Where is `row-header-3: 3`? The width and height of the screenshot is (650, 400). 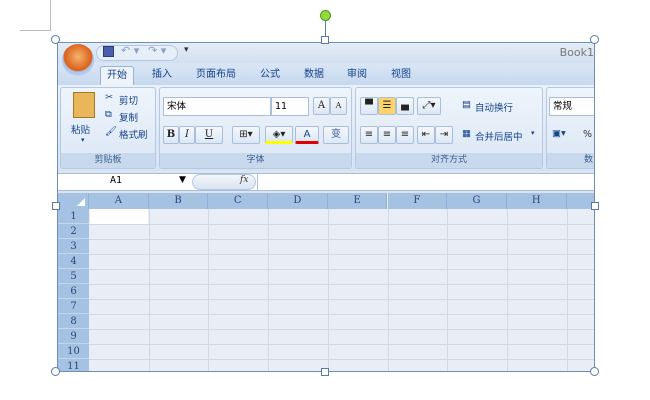
row-header-3: 3 is located at coordinates (73, 246).